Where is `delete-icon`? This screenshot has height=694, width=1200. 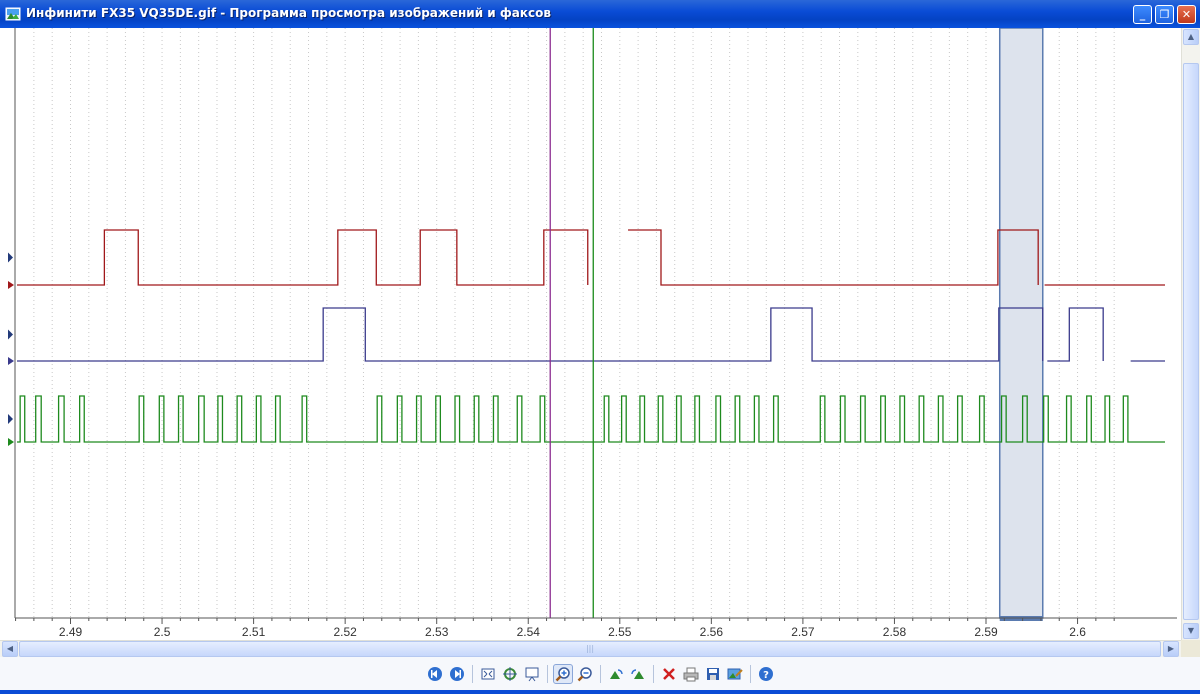 delete-icon is located at coordinates (669, 674).